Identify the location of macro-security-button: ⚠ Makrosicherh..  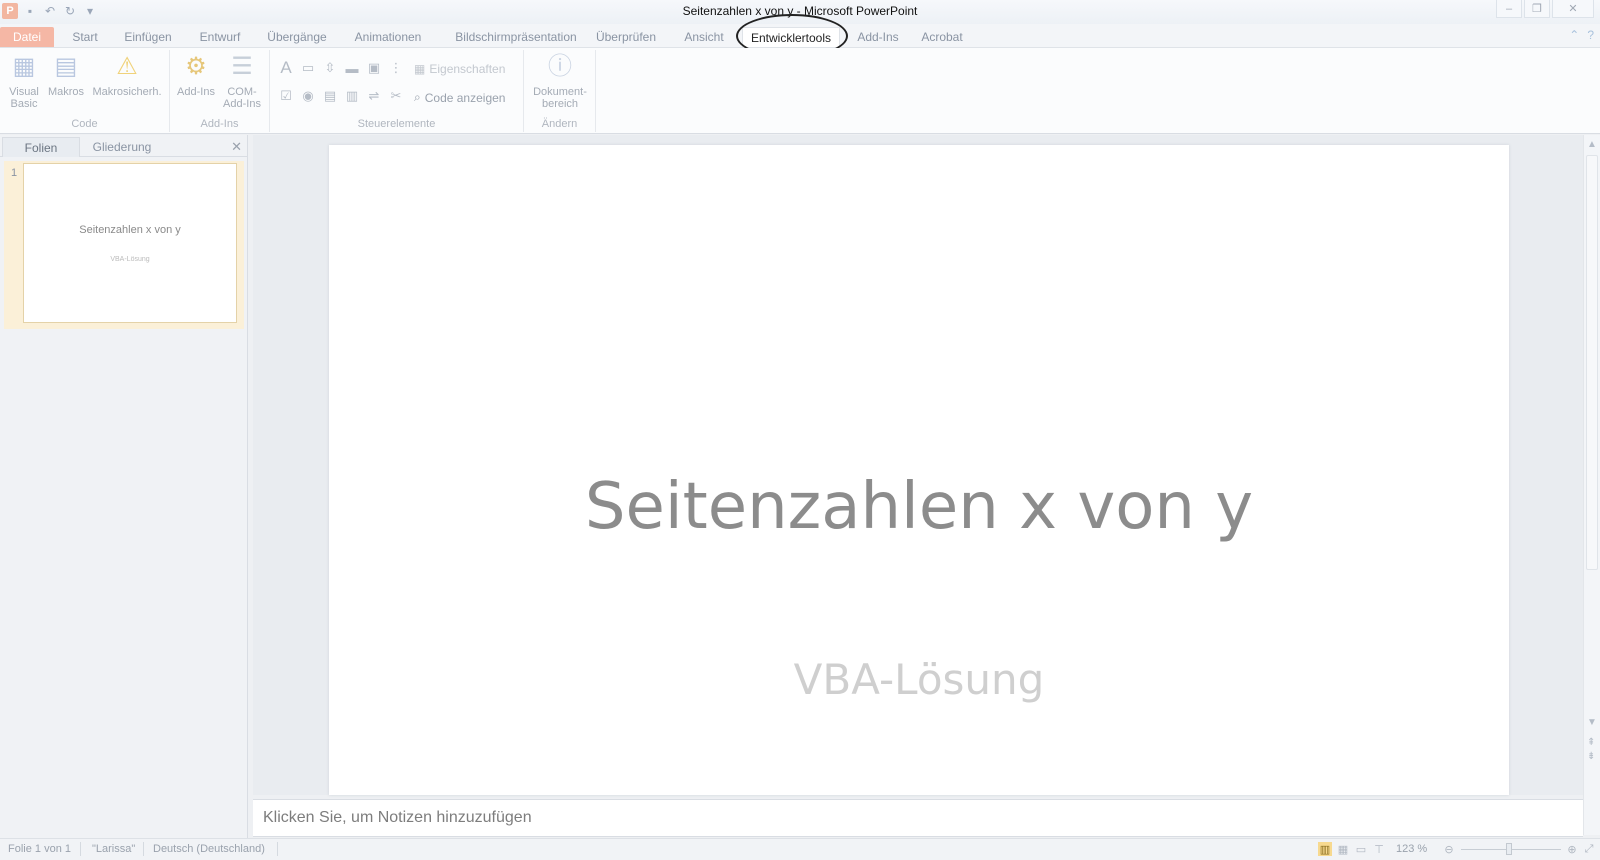
(127, 75).